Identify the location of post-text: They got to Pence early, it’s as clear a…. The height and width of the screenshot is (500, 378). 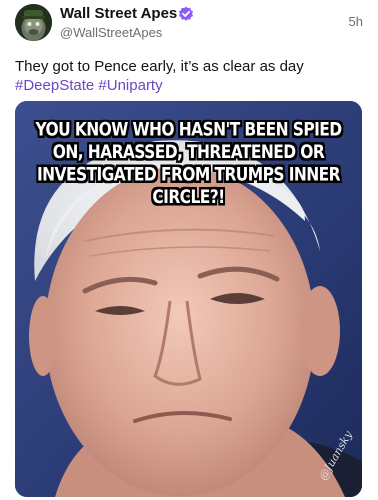
(190, 76).